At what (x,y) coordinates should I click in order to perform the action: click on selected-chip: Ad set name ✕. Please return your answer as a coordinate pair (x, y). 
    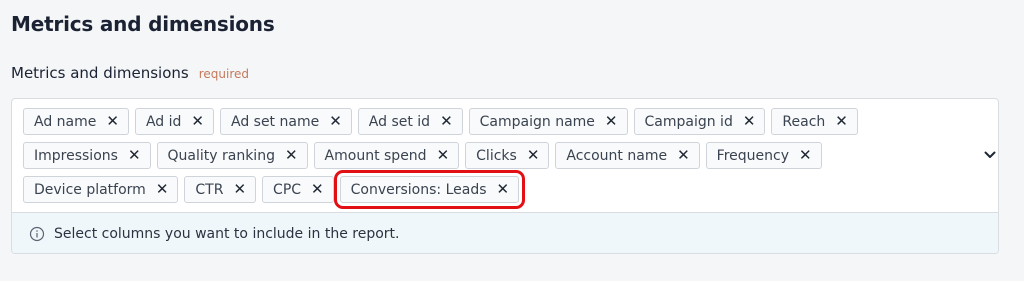
    Looking at the image, I should click on (285, 121).